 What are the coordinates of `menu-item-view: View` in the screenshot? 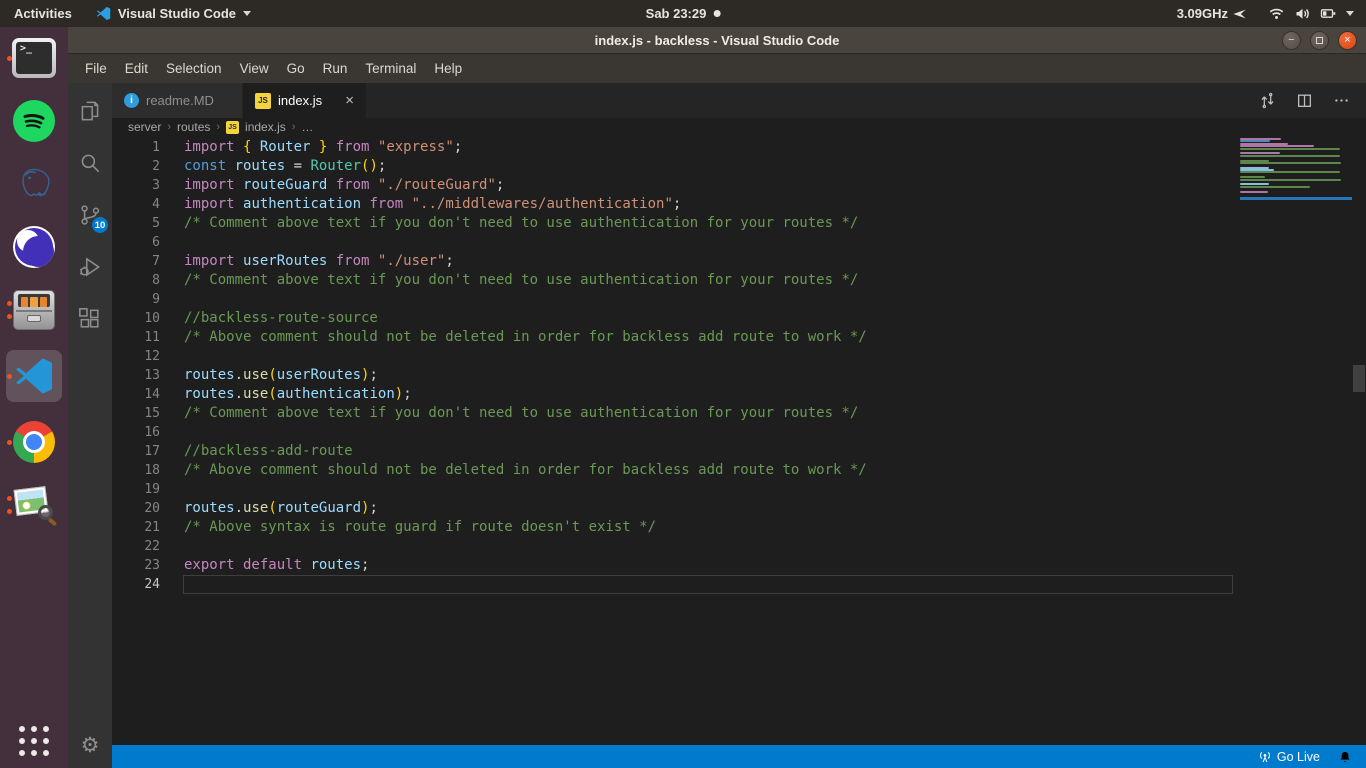 It's located at (254, 68).